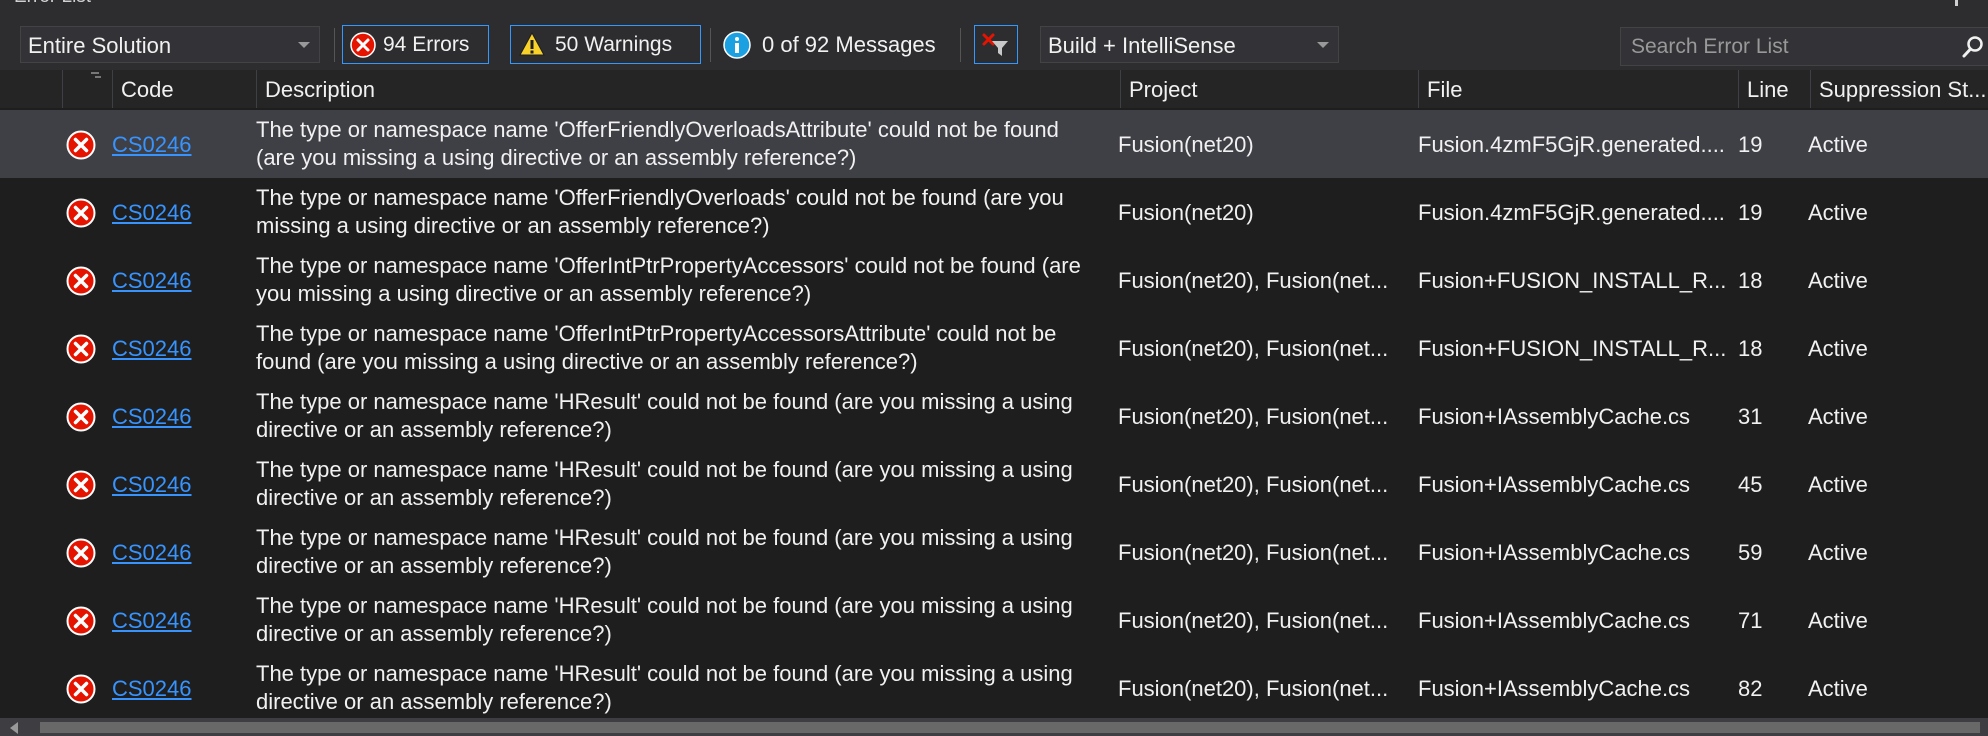 This screenshot has width=1988, height=736. Describe the element at coordinates (1956, 3) in the screenshot. I see `pin-icon` at that location.